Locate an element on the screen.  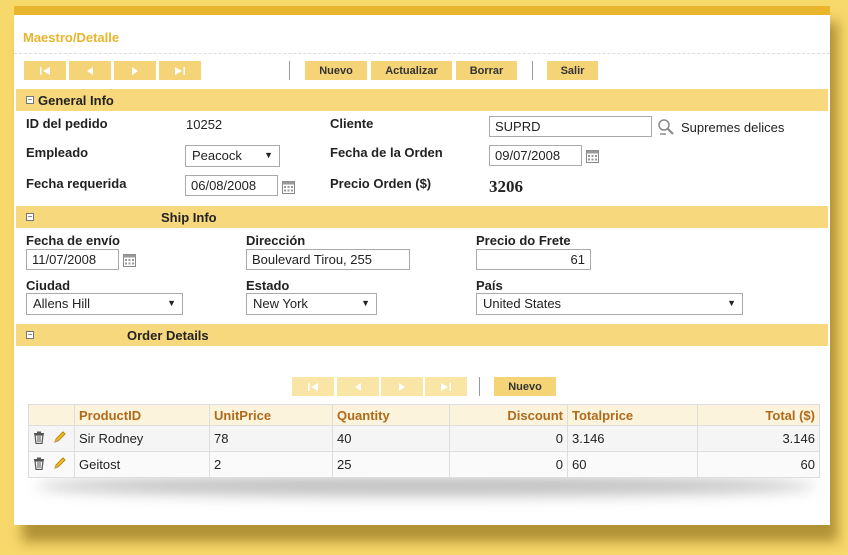
detail-first-button is located at coordinates (313, 386).